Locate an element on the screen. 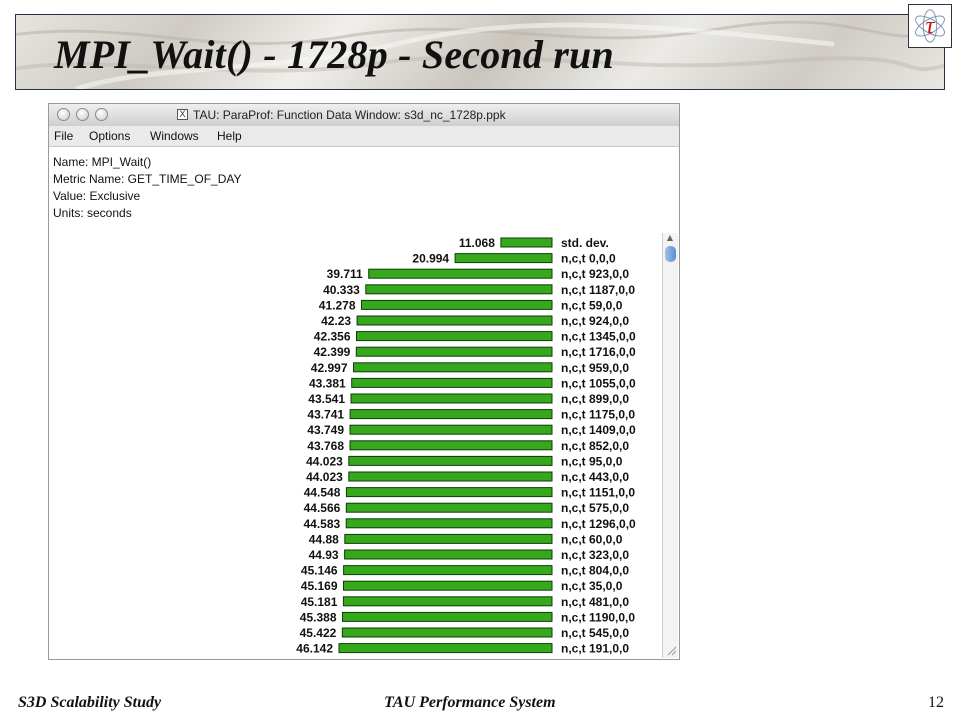 The image size is (960, 720). category-label: n,c,t 575,0,0 is located at coordinates (595, 508).